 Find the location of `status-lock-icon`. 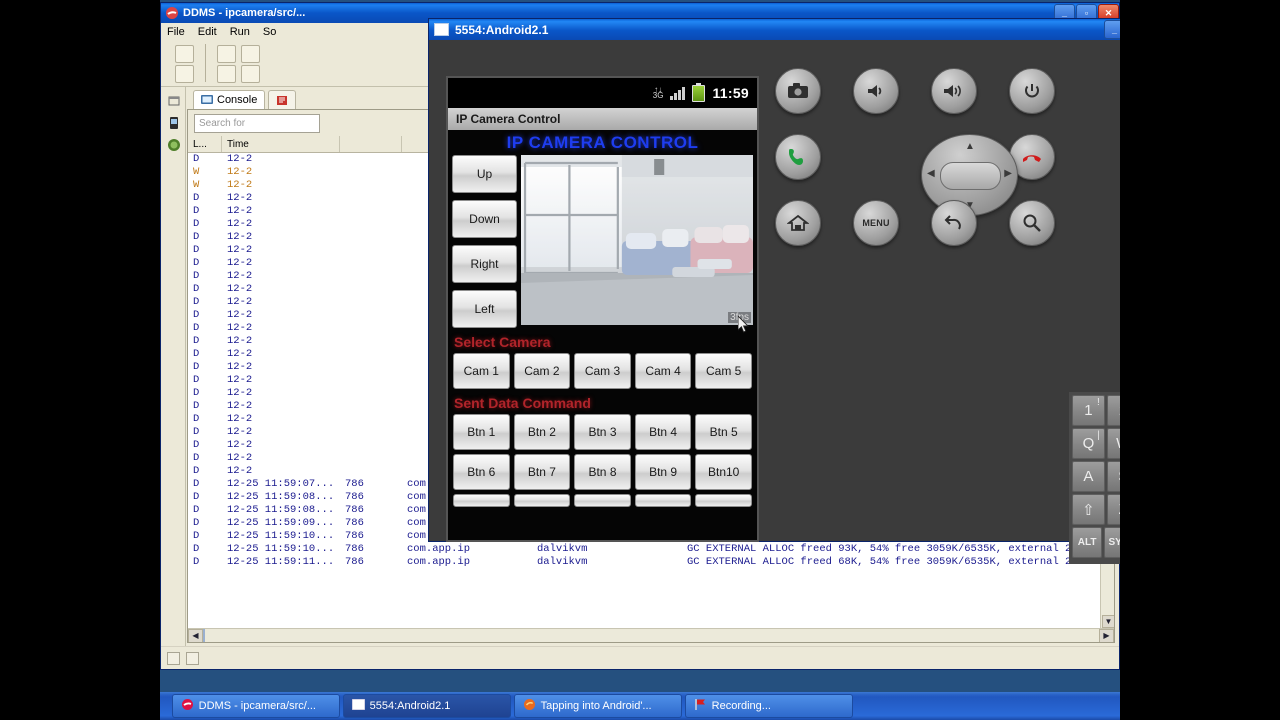

status-lock-icon is located at coordinates (173, 658).